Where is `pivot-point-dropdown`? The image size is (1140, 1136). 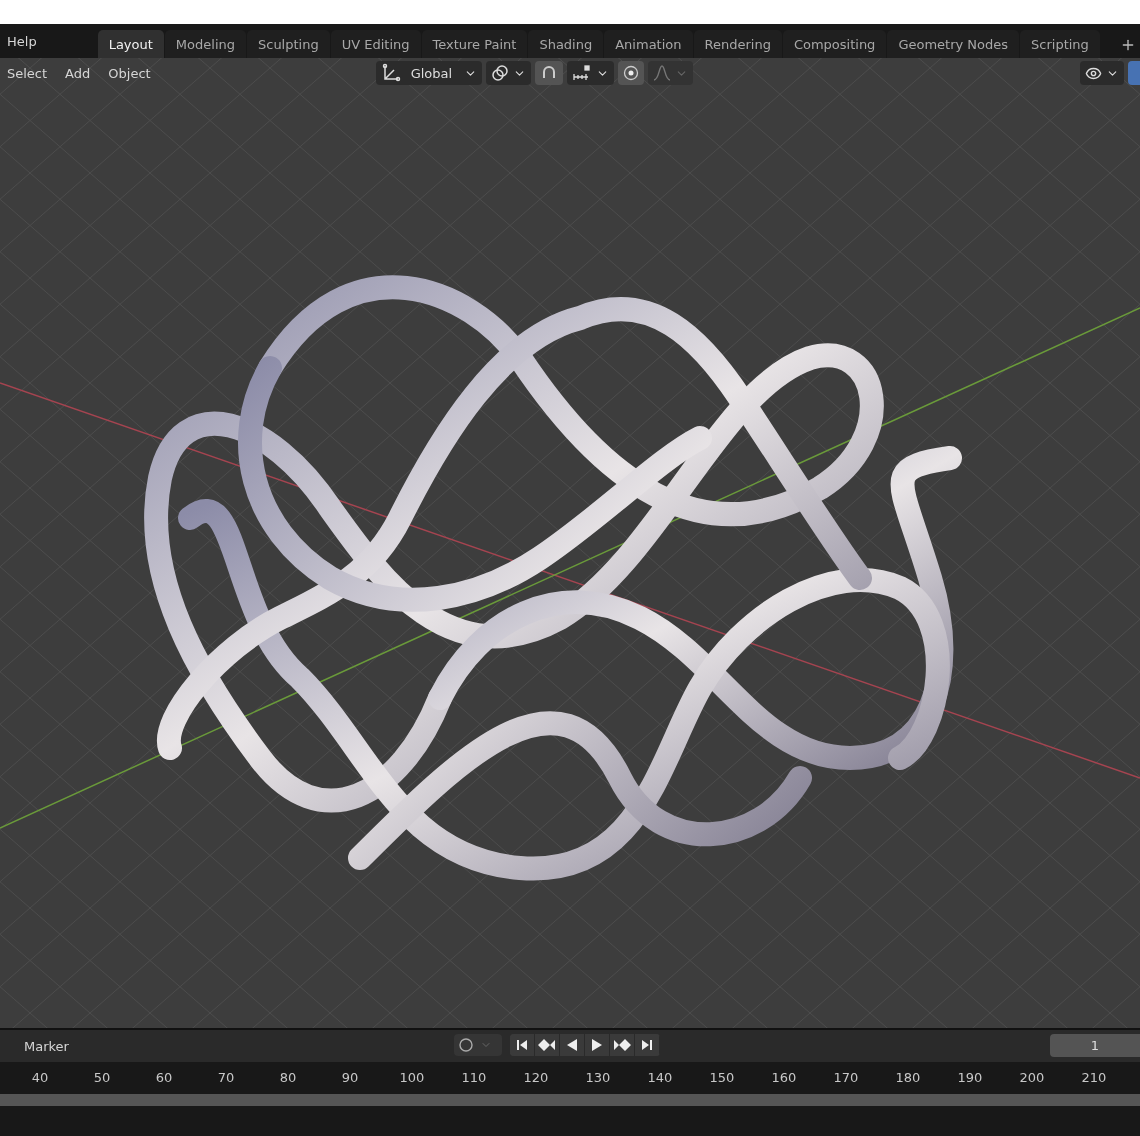
pivot-point-dropdown is located at coordinates (509, 73).